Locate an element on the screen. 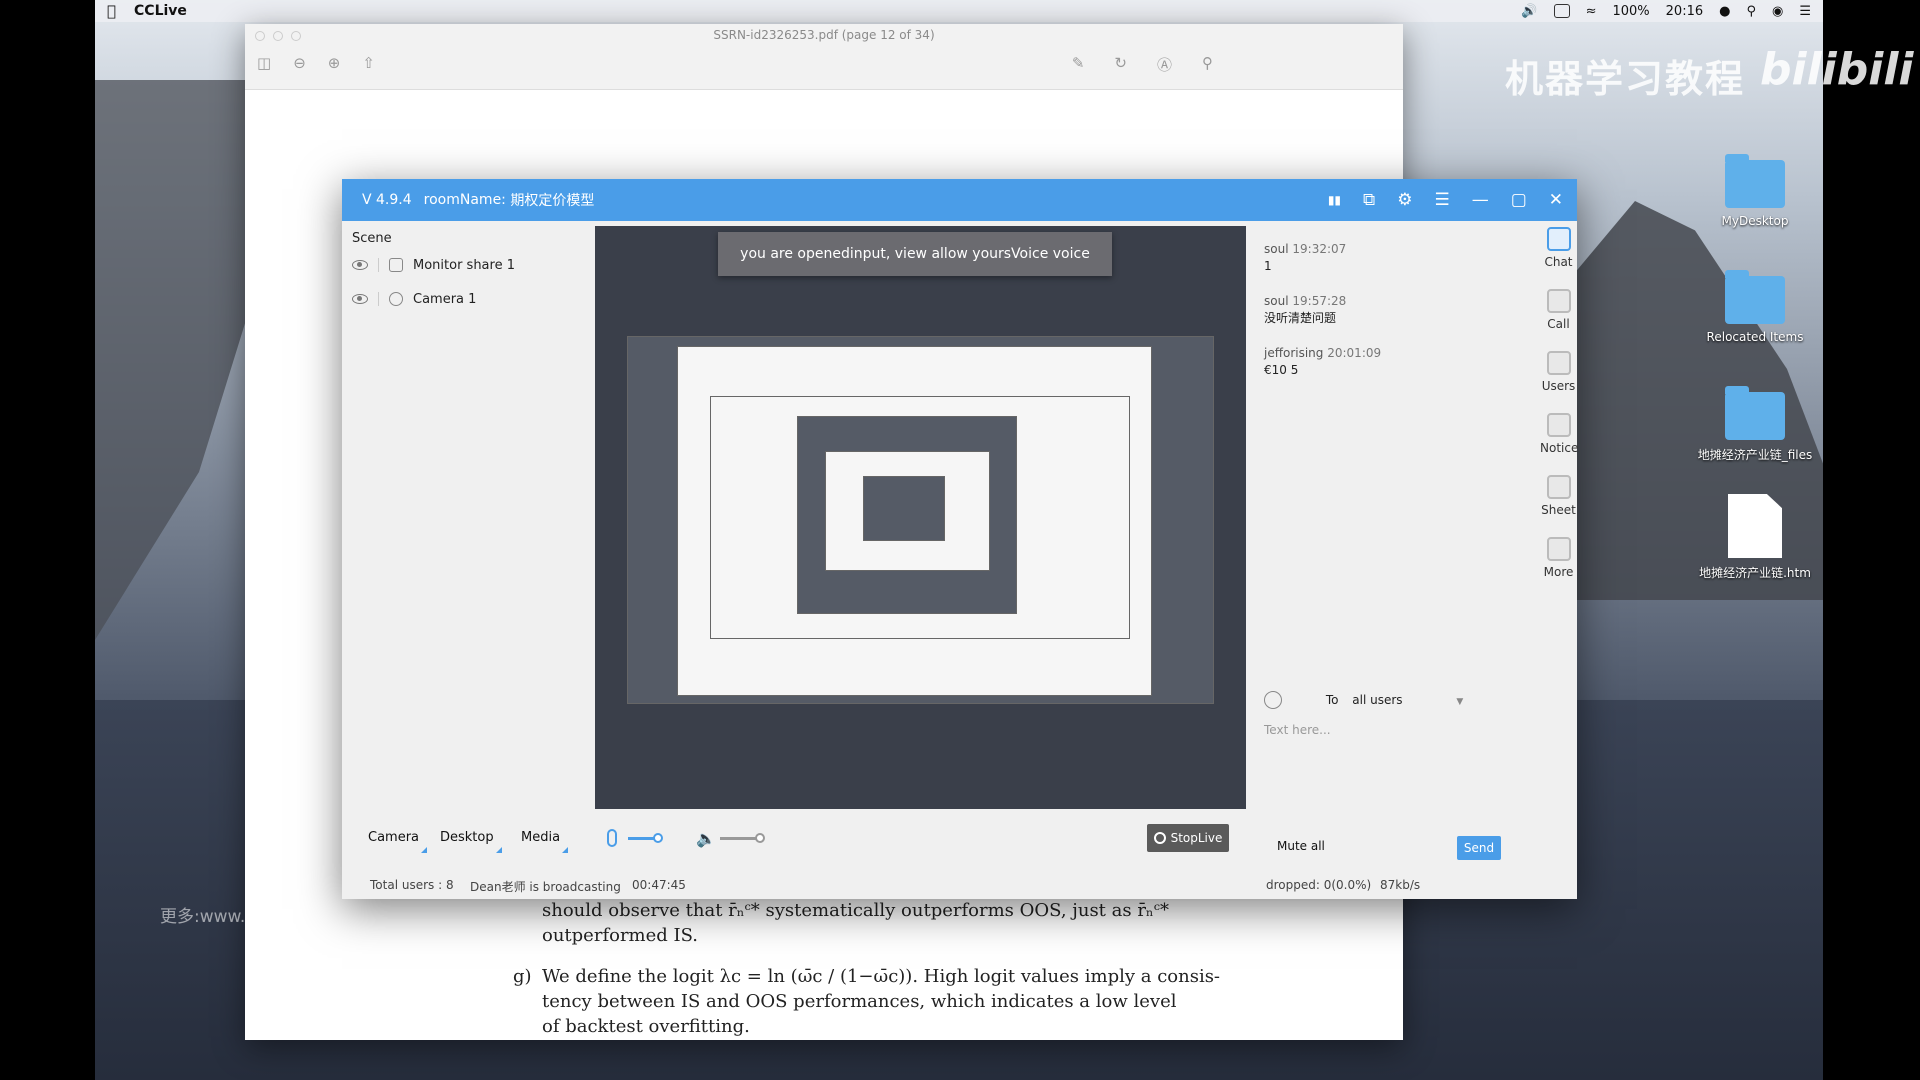  title-controls: ▮▮ ⧉ ⚙ ☰ — ▢ ✕ is located at coordinates (1452, 200).